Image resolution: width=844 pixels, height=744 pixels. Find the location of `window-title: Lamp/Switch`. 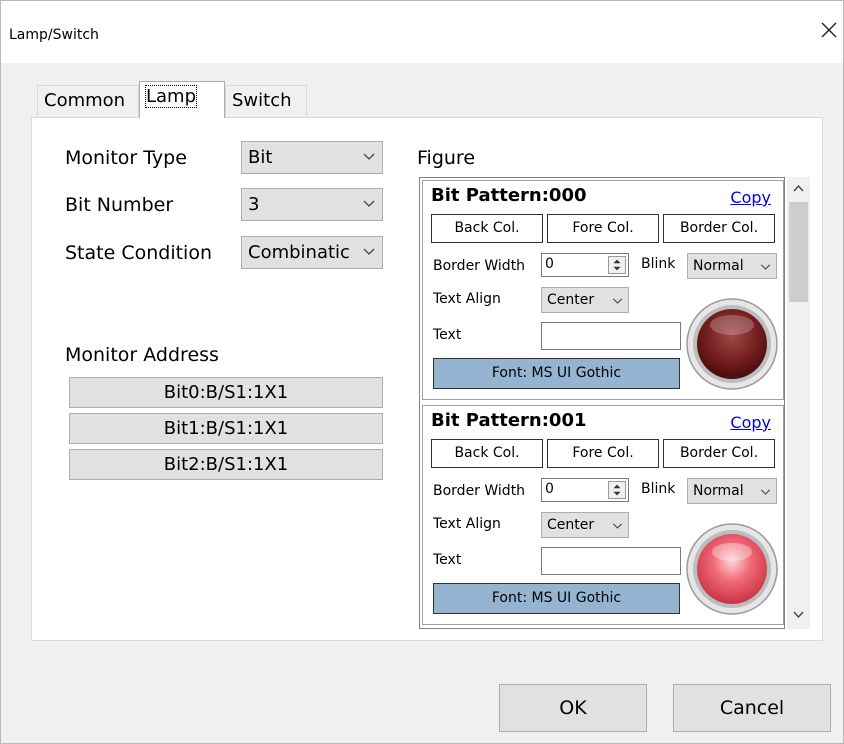

window-title: Lamp/Switch is located at coordinates (54, 35).